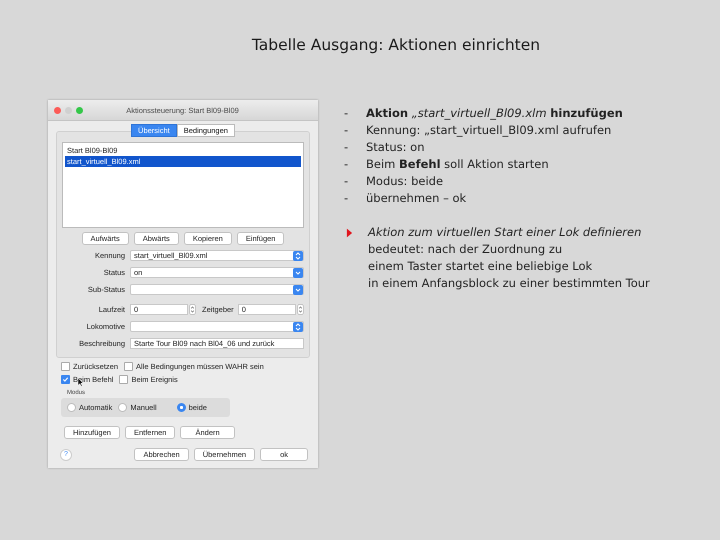 This screenshot has height=540, width=720. What do you see at coordinates (395, 147) in the screenshot?
I see `bullet-text: Status: on` at bounding box center [395, 147].